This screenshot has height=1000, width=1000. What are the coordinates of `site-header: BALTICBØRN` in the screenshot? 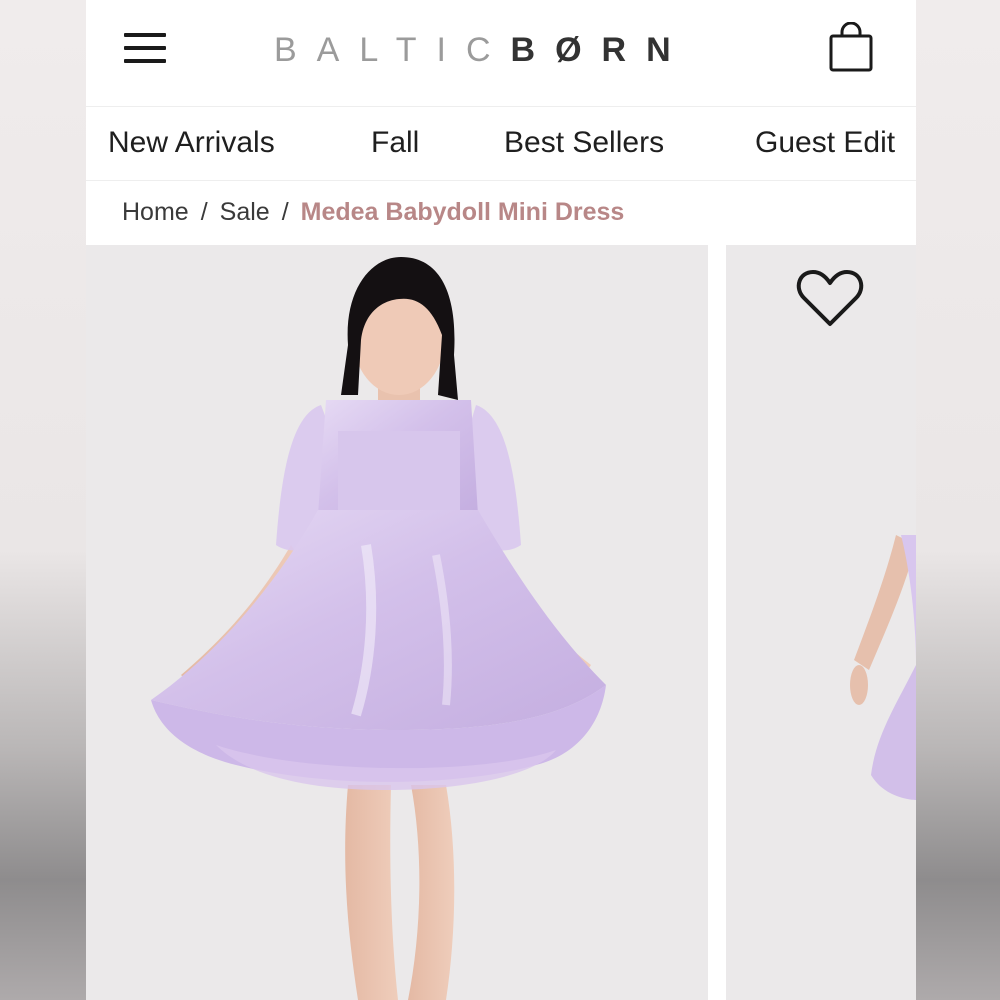 It's located at (501, 53).